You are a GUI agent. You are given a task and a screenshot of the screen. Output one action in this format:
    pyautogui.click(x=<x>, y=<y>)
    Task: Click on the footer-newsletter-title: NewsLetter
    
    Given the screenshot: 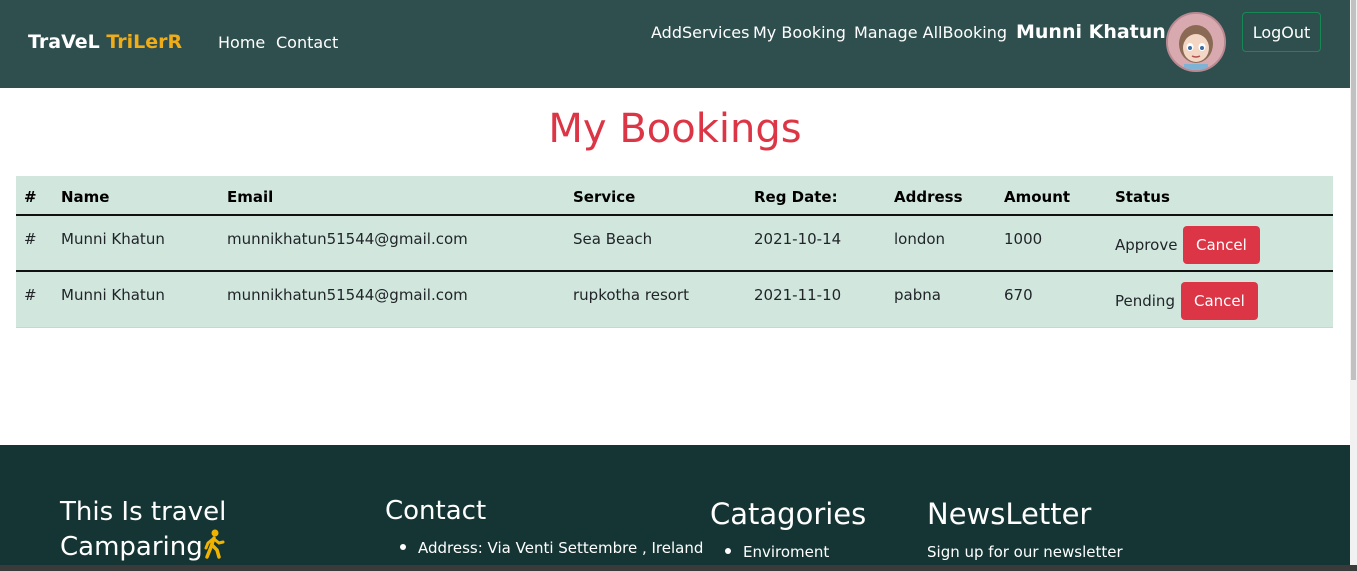 What is the action you would take?
    pyautogui.click(x=1009, y=514)
    